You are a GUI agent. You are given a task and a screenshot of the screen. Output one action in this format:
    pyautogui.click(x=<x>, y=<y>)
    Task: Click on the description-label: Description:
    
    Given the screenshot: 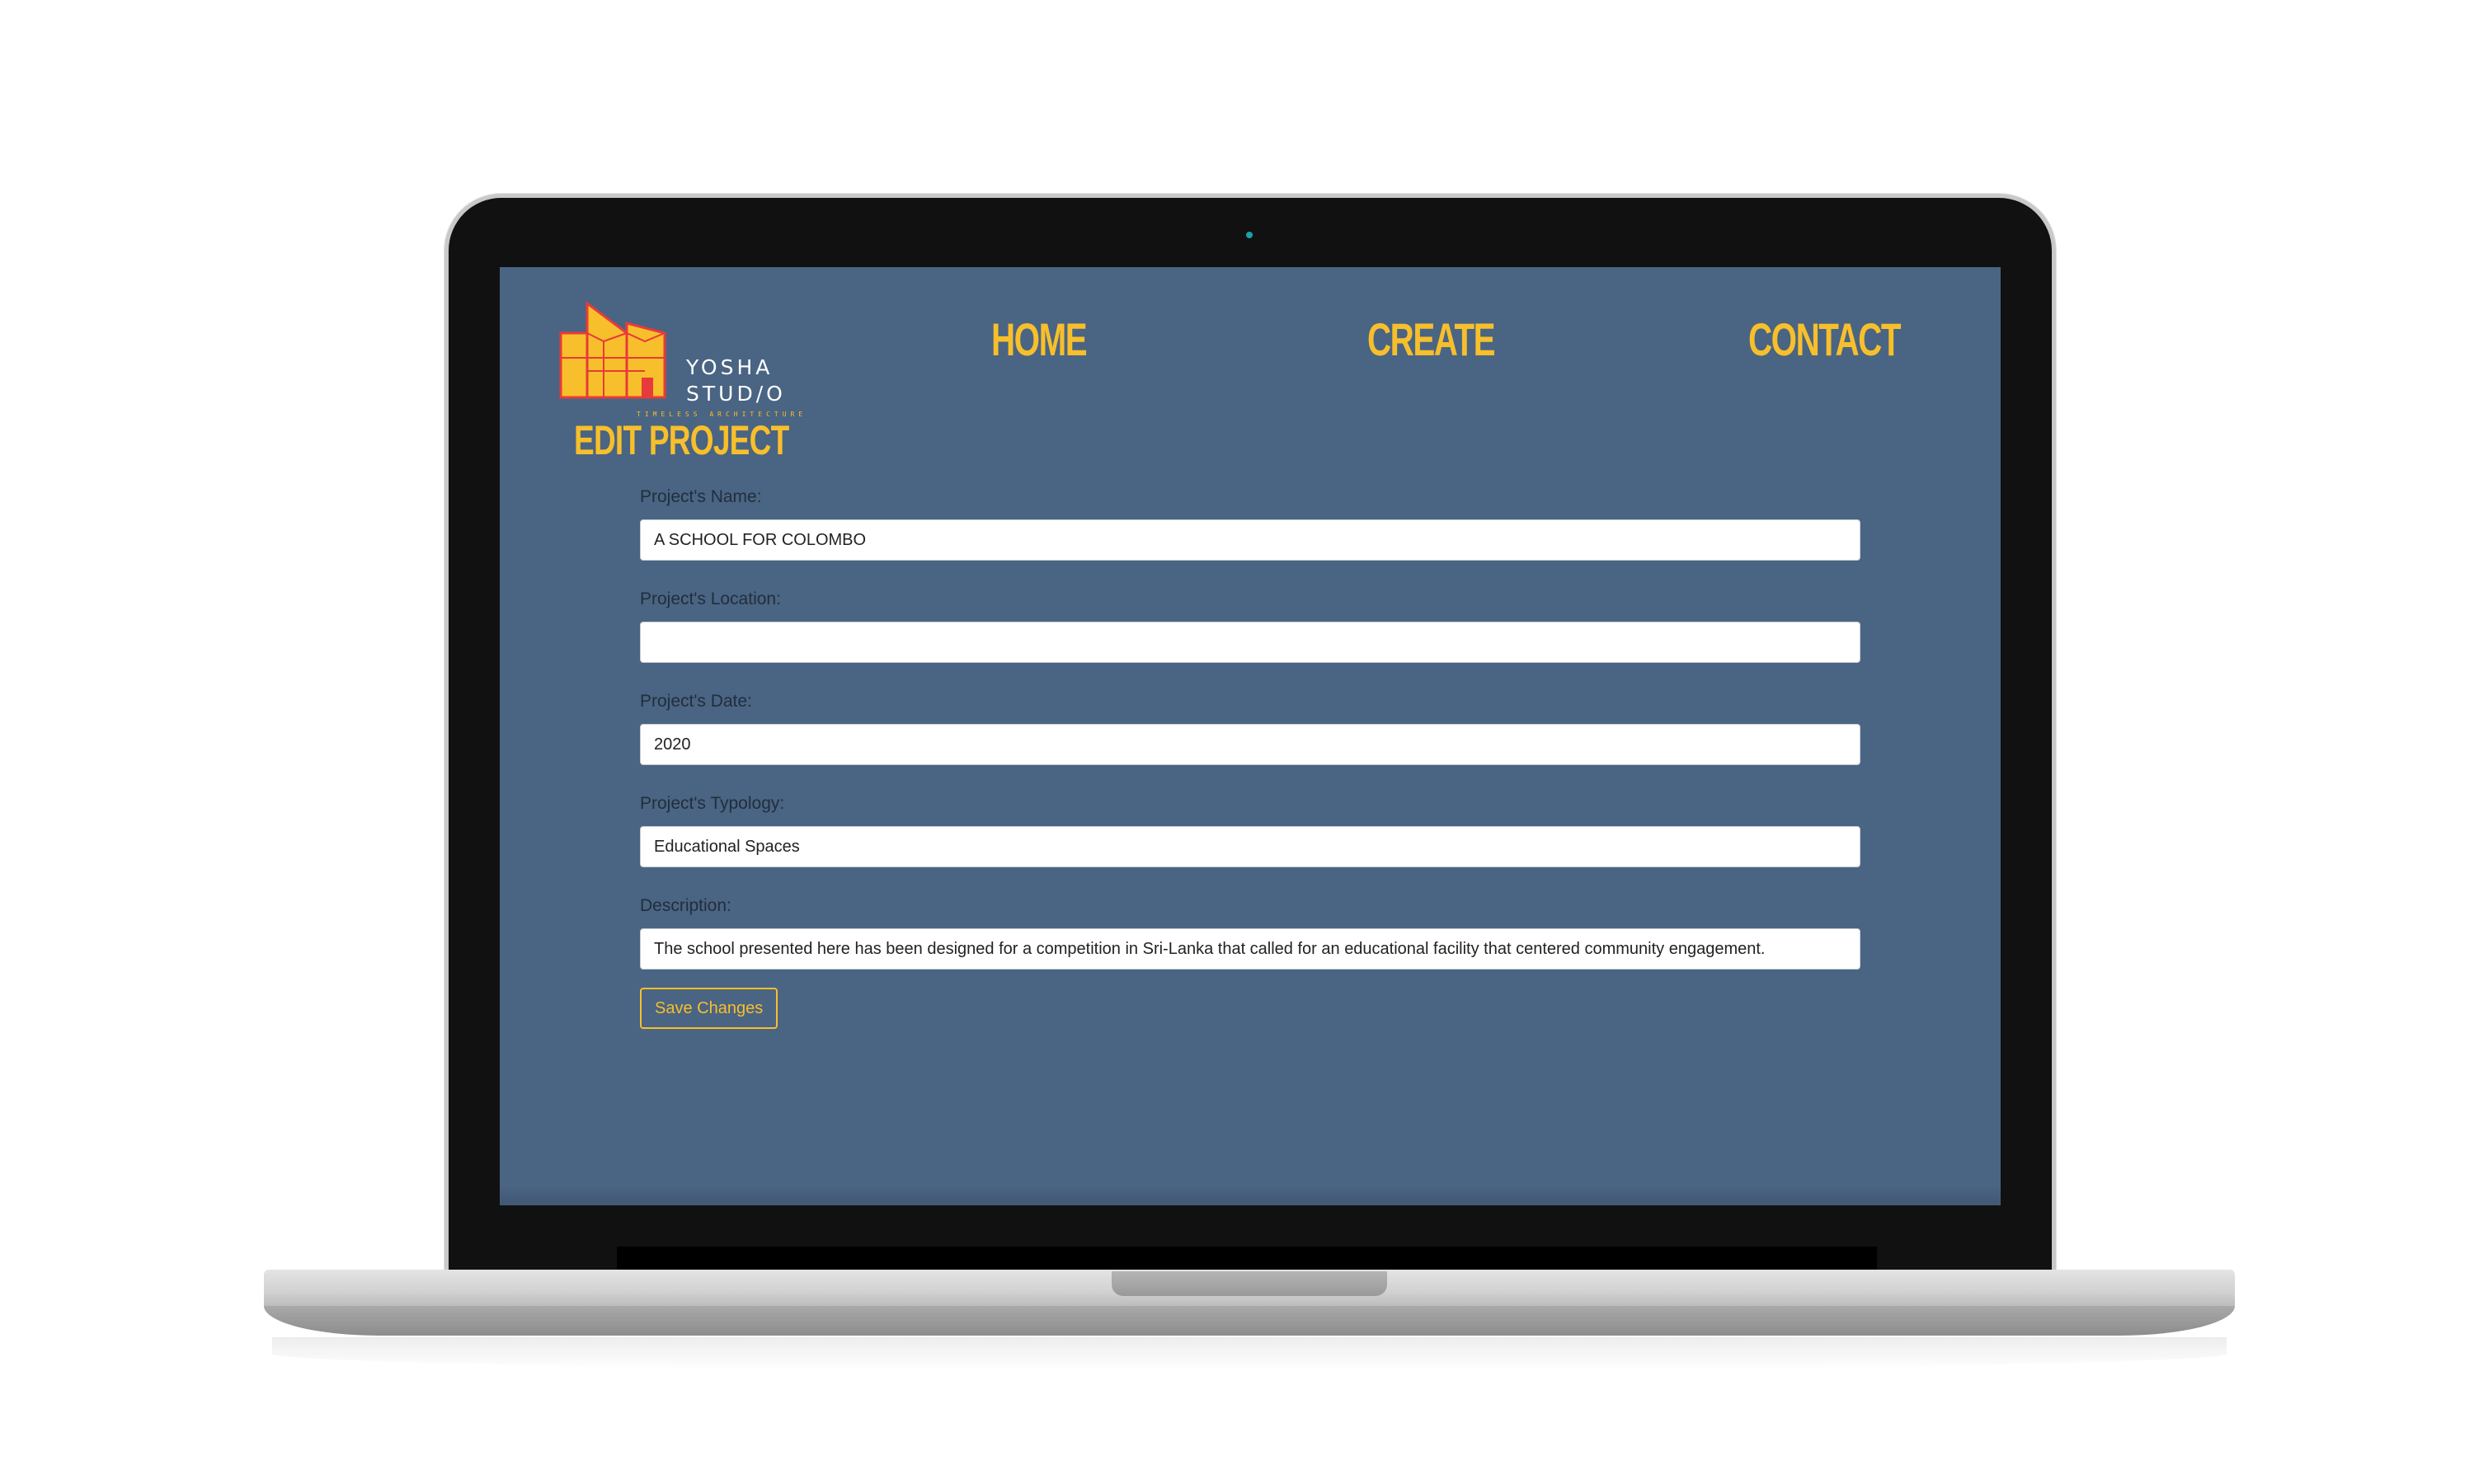 What is the action you would take?
    pyautogui.click(x=685, y=905)
    